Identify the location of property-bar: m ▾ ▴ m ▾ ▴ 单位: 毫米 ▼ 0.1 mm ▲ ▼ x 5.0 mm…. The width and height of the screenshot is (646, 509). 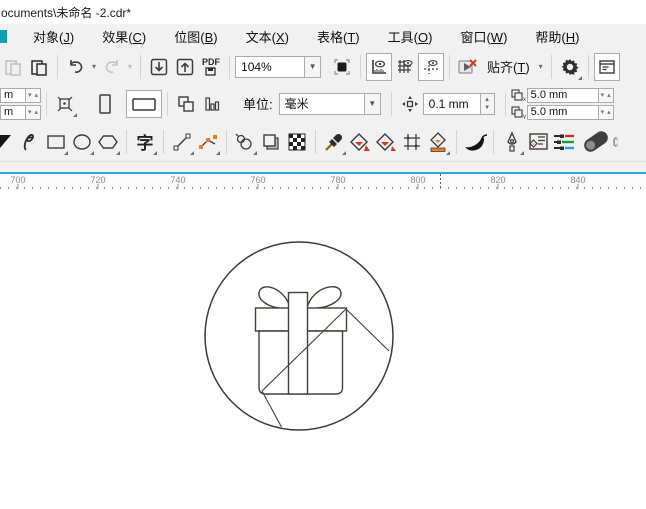
(323, 103).